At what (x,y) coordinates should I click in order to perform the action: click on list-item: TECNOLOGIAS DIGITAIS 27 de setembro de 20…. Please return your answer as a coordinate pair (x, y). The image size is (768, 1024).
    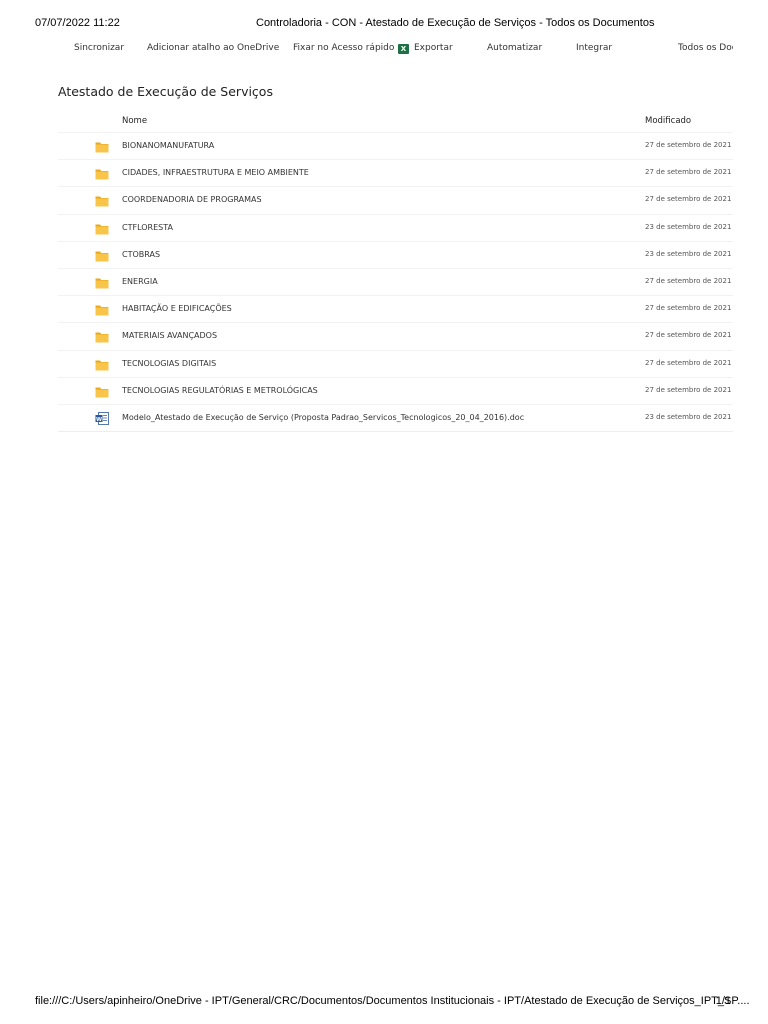
    Looking at the image, I should click on (395, 363).